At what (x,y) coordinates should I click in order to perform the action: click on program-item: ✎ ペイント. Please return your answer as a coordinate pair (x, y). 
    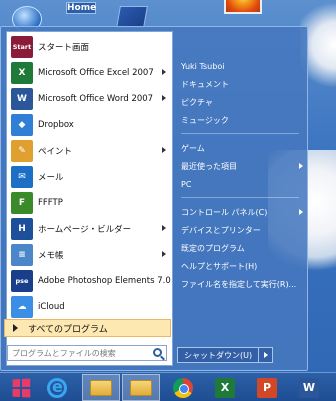
    Looking at the image, I should click on (89, 151).